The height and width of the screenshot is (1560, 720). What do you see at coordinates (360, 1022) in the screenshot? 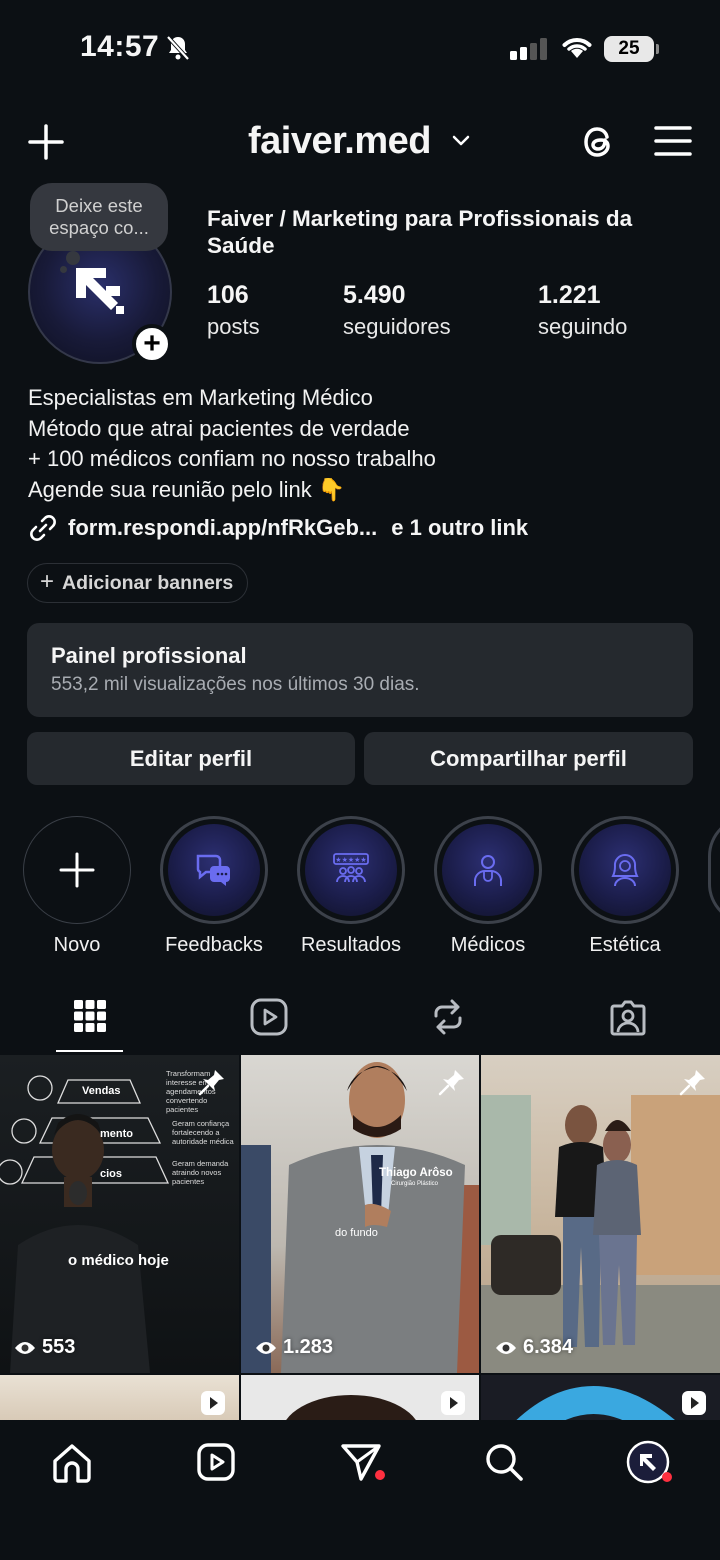
I see `profile-tabs` at bounding box center [360, 1022].